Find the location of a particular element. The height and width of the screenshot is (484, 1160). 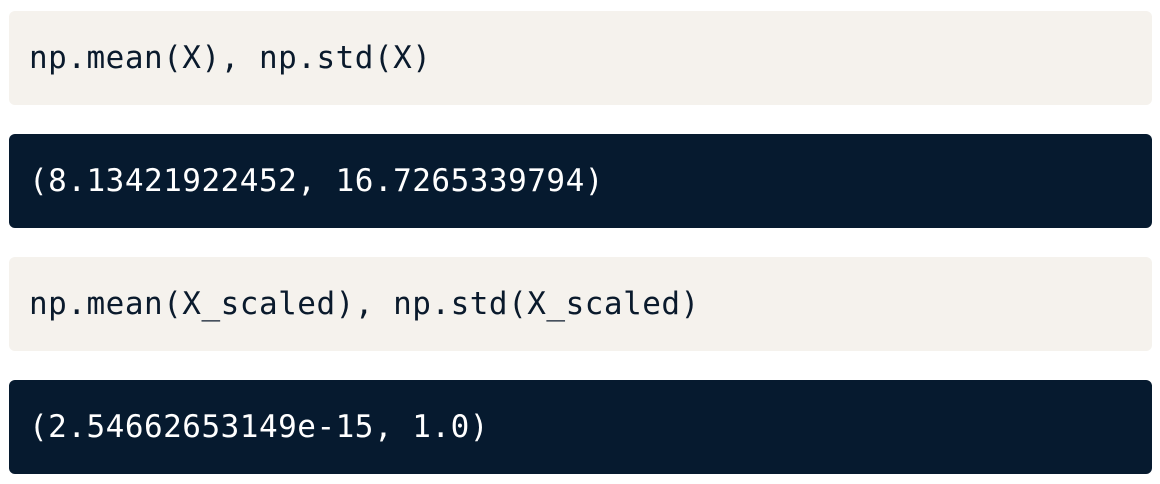

output-text: (8.13421922452, 16.7265339794) is located at coordinates (316, 181).